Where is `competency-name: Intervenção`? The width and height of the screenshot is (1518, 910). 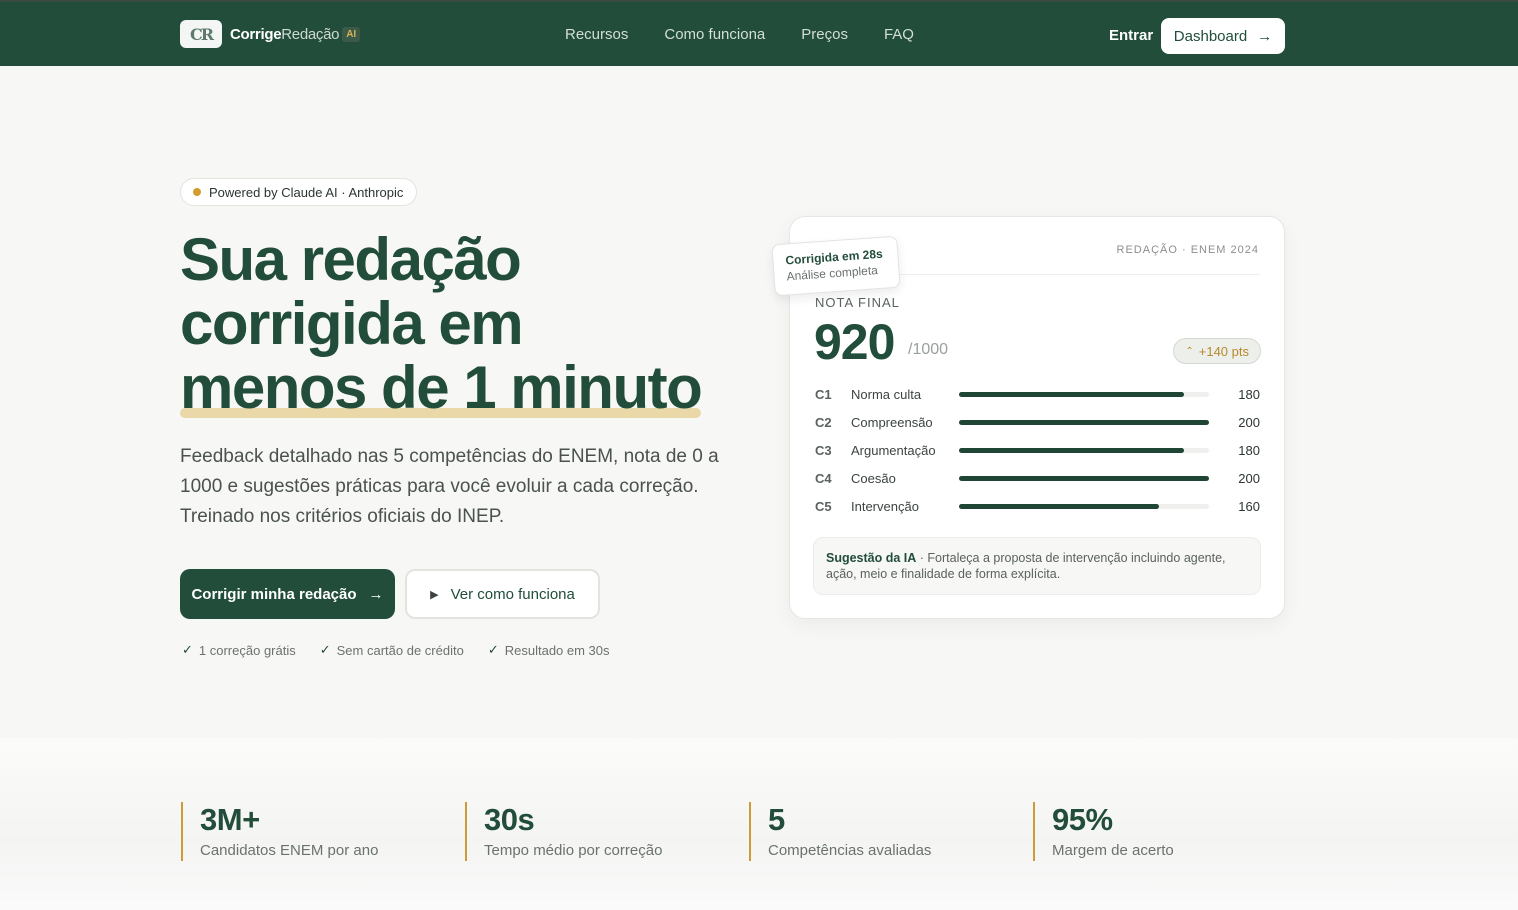
competency-name: Intervenção is located at coordinates (885, 506).